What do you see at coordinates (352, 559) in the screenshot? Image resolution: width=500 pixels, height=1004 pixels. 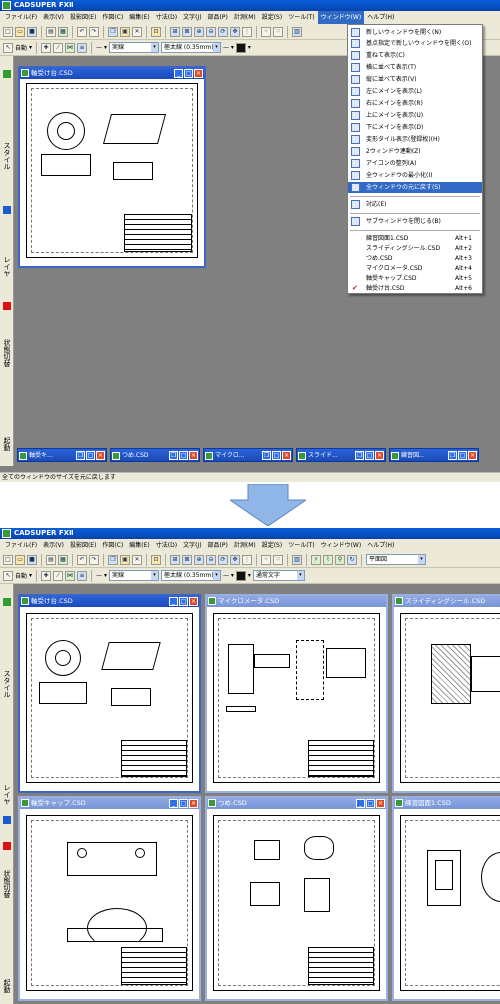 I see `refresh-icon: ↻` at bounding box center [352, 559].